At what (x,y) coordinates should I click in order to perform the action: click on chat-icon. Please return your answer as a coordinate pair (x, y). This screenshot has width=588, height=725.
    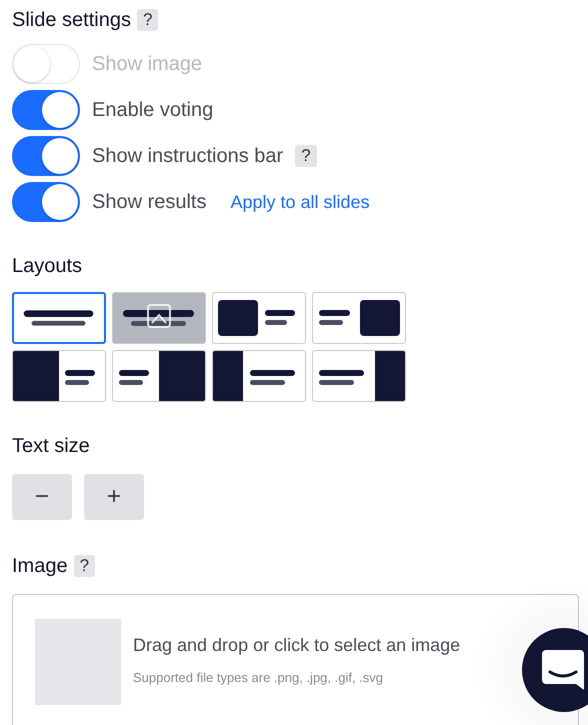
    Looking at the image, I should click on (564, 670).